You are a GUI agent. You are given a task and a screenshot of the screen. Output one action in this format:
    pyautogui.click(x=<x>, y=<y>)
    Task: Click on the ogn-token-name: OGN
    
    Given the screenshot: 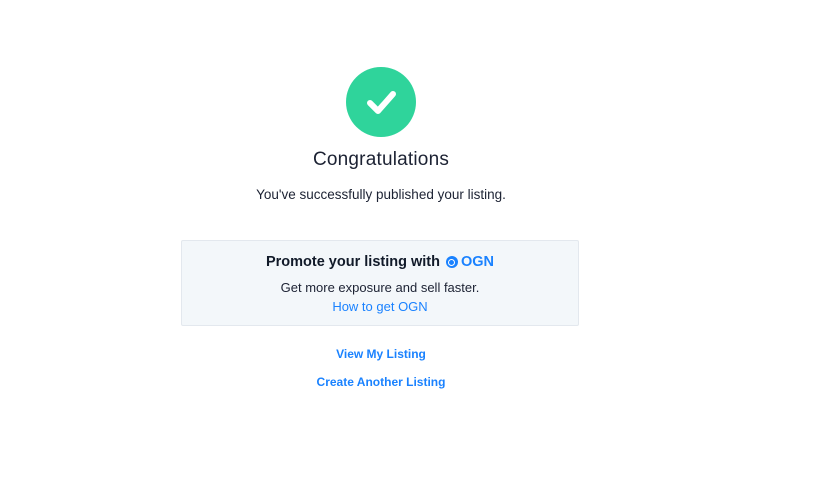 What is the action you would take?
    pyautogui.click(x=477, y=262)
    